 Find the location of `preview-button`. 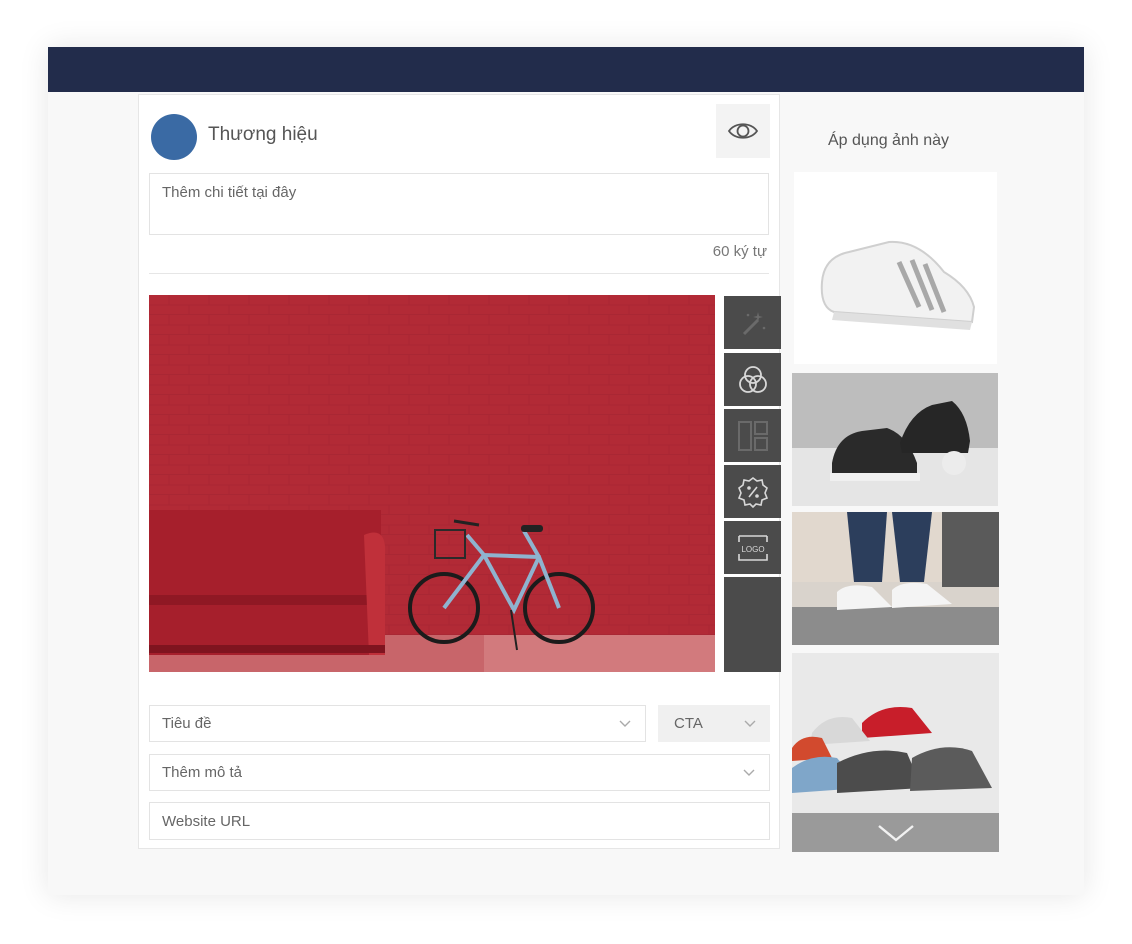

preview-button is located at coordinates (743, 131).